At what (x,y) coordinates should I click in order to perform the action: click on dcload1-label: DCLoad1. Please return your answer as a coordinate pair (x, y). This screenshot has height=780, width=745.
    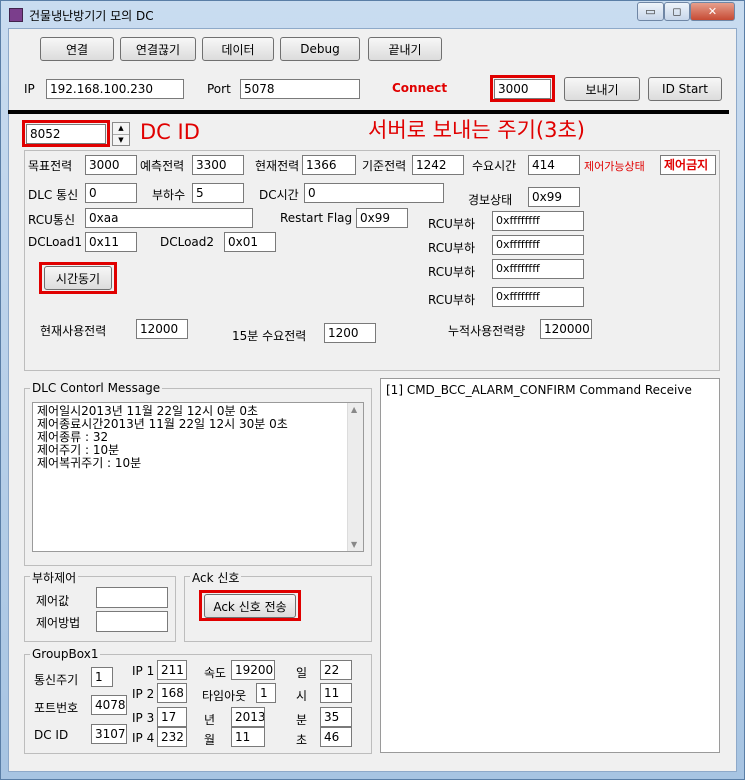
    Looking at the image, I should click on (55, 242).